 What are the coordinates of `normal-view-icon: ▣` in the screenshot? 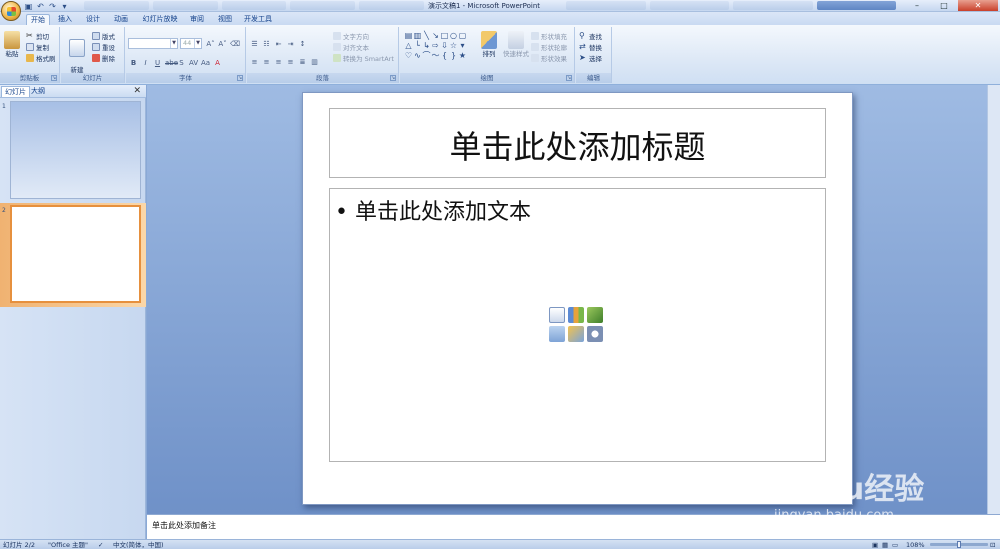 It's located at (875, 544).